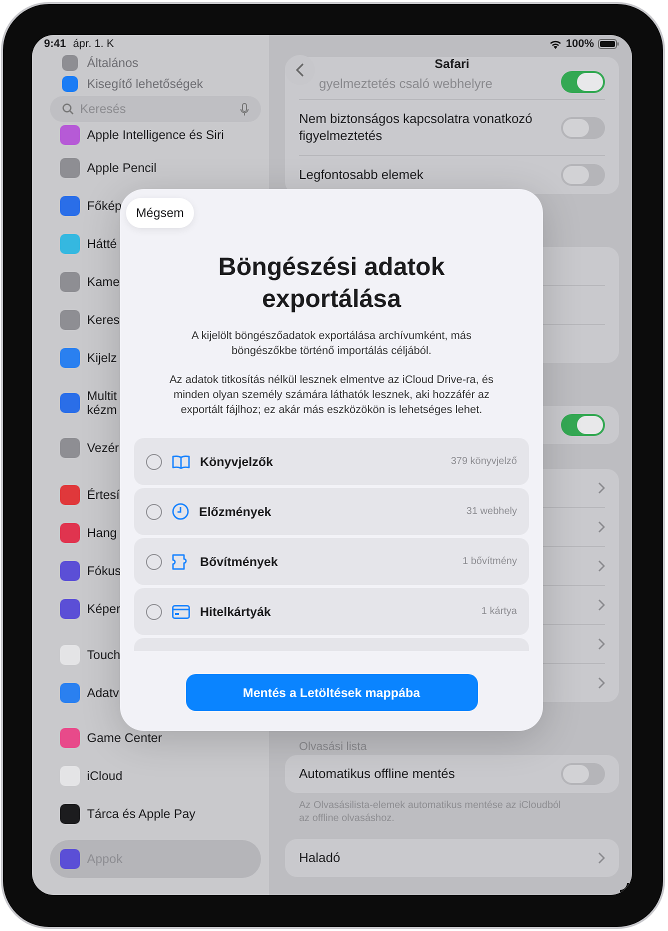  I want to click on description-text: A kijelölt böngészőadatok exportálása archívumként, más böngészőkbe történő importálás céljából., so click(331, 344).